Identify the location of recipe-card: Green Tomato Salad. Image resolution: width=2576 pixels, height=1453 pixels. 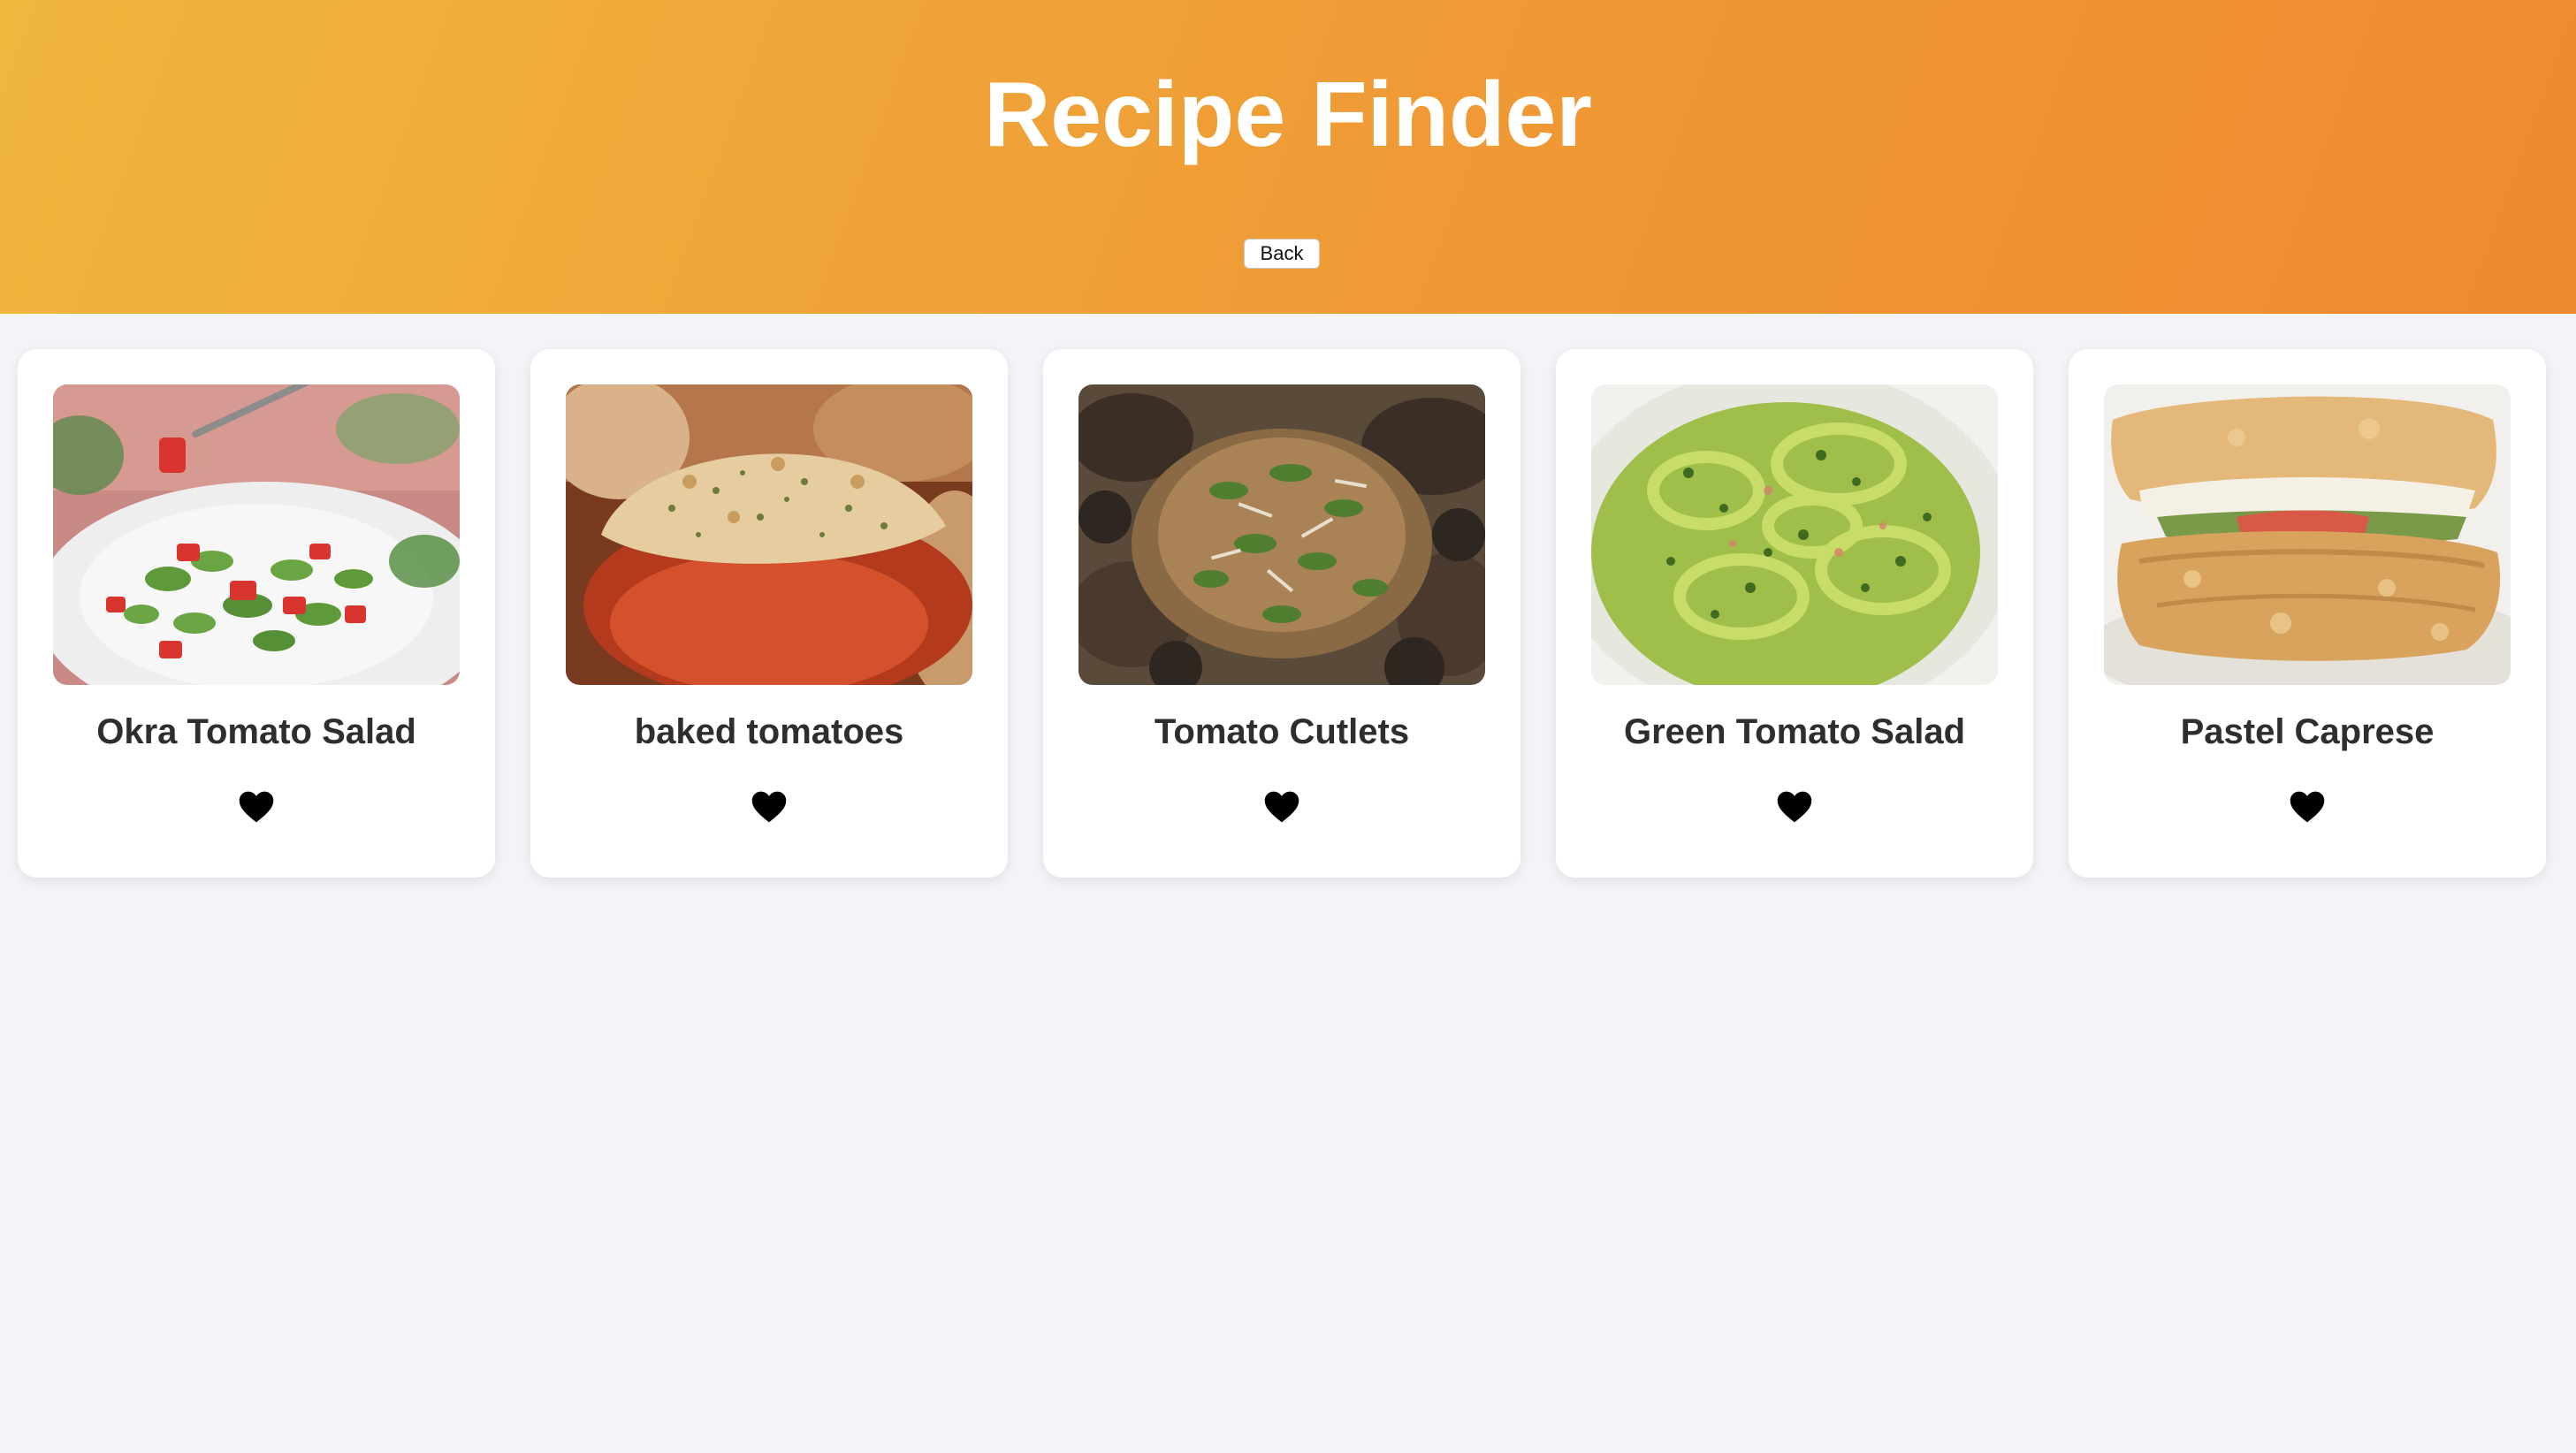
(1794, 613).